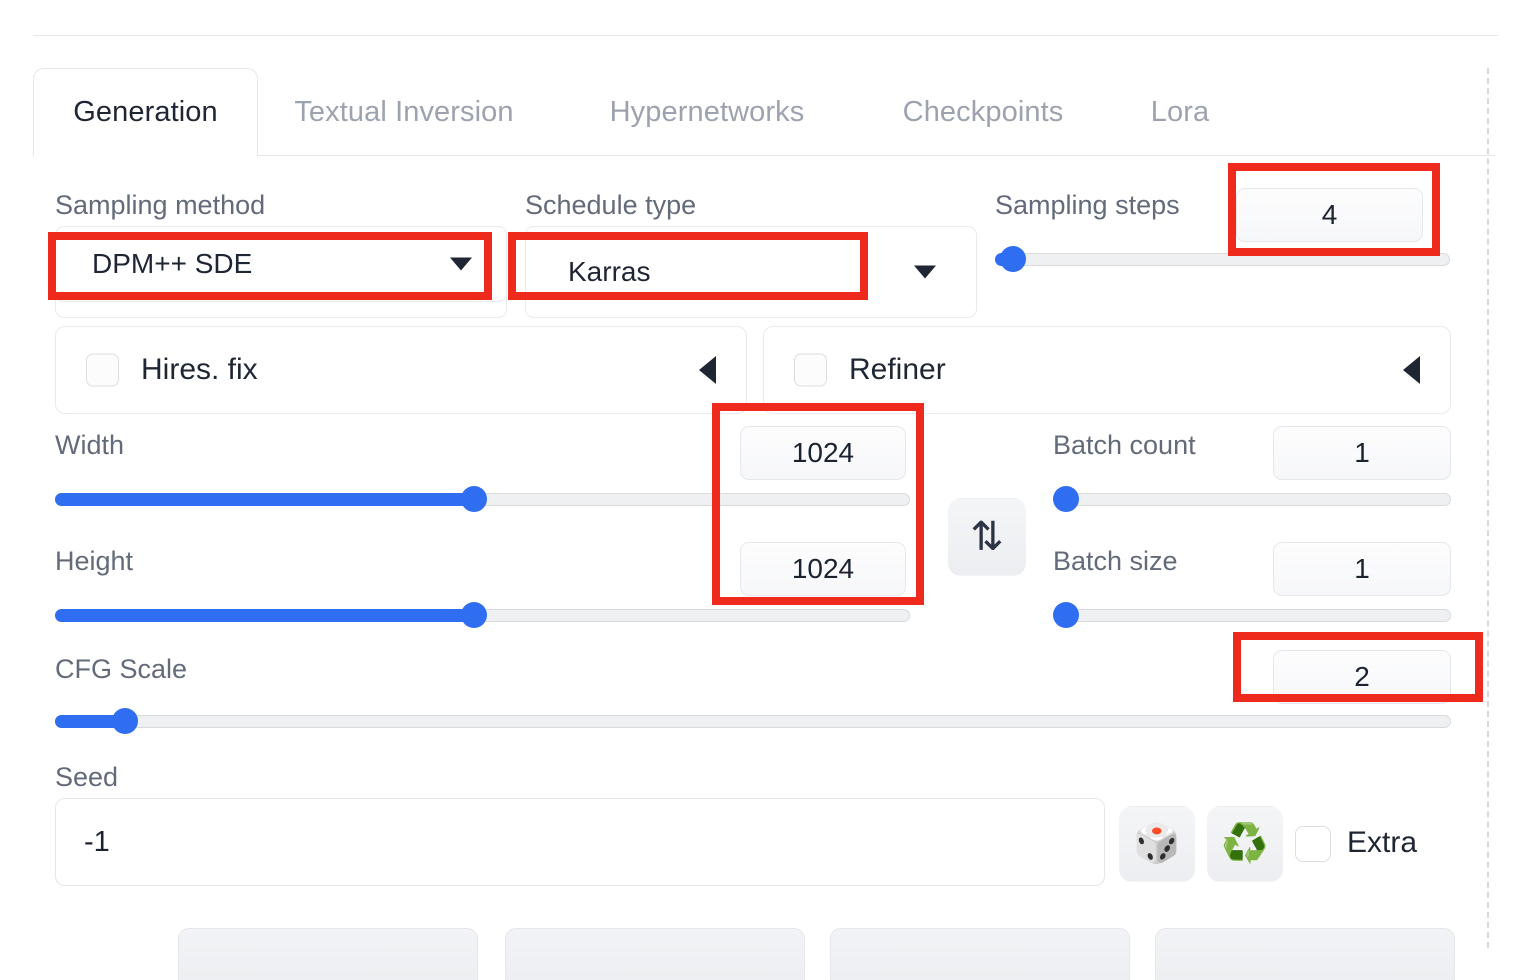 This screenshot has height=980, width=1532. I want to click on tab-lora: Lora, so click(1180, 112).